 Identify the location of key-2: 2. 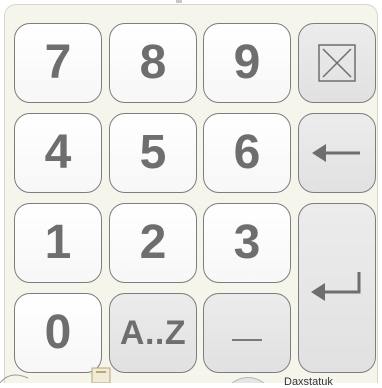
(153, 243).